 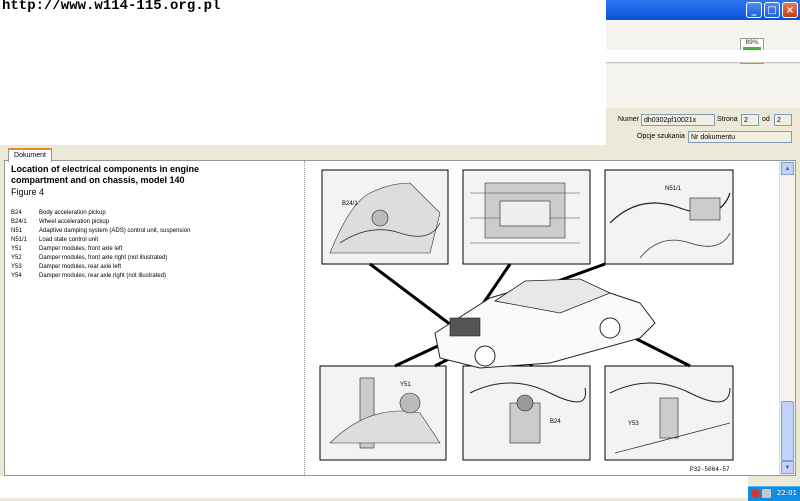 I want to click on od-label: od, so click(x=766, y=119).